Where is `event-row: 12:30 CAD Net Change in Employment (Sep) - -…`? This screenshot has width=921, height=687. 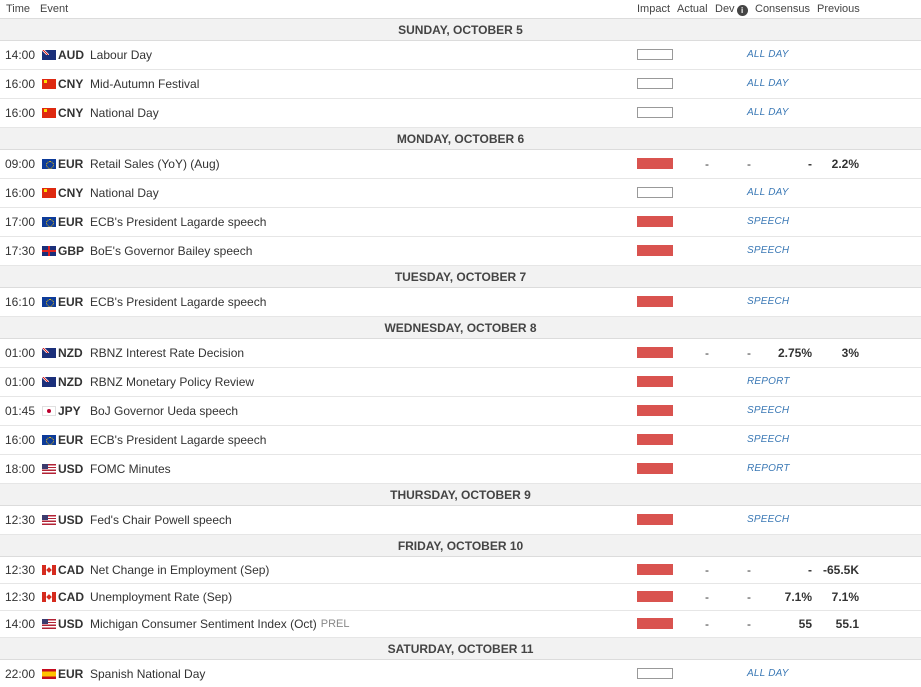
event-row: 12:30 CAD Net Change in Employment (Sep) - -… is located at coordinates (460, 570).